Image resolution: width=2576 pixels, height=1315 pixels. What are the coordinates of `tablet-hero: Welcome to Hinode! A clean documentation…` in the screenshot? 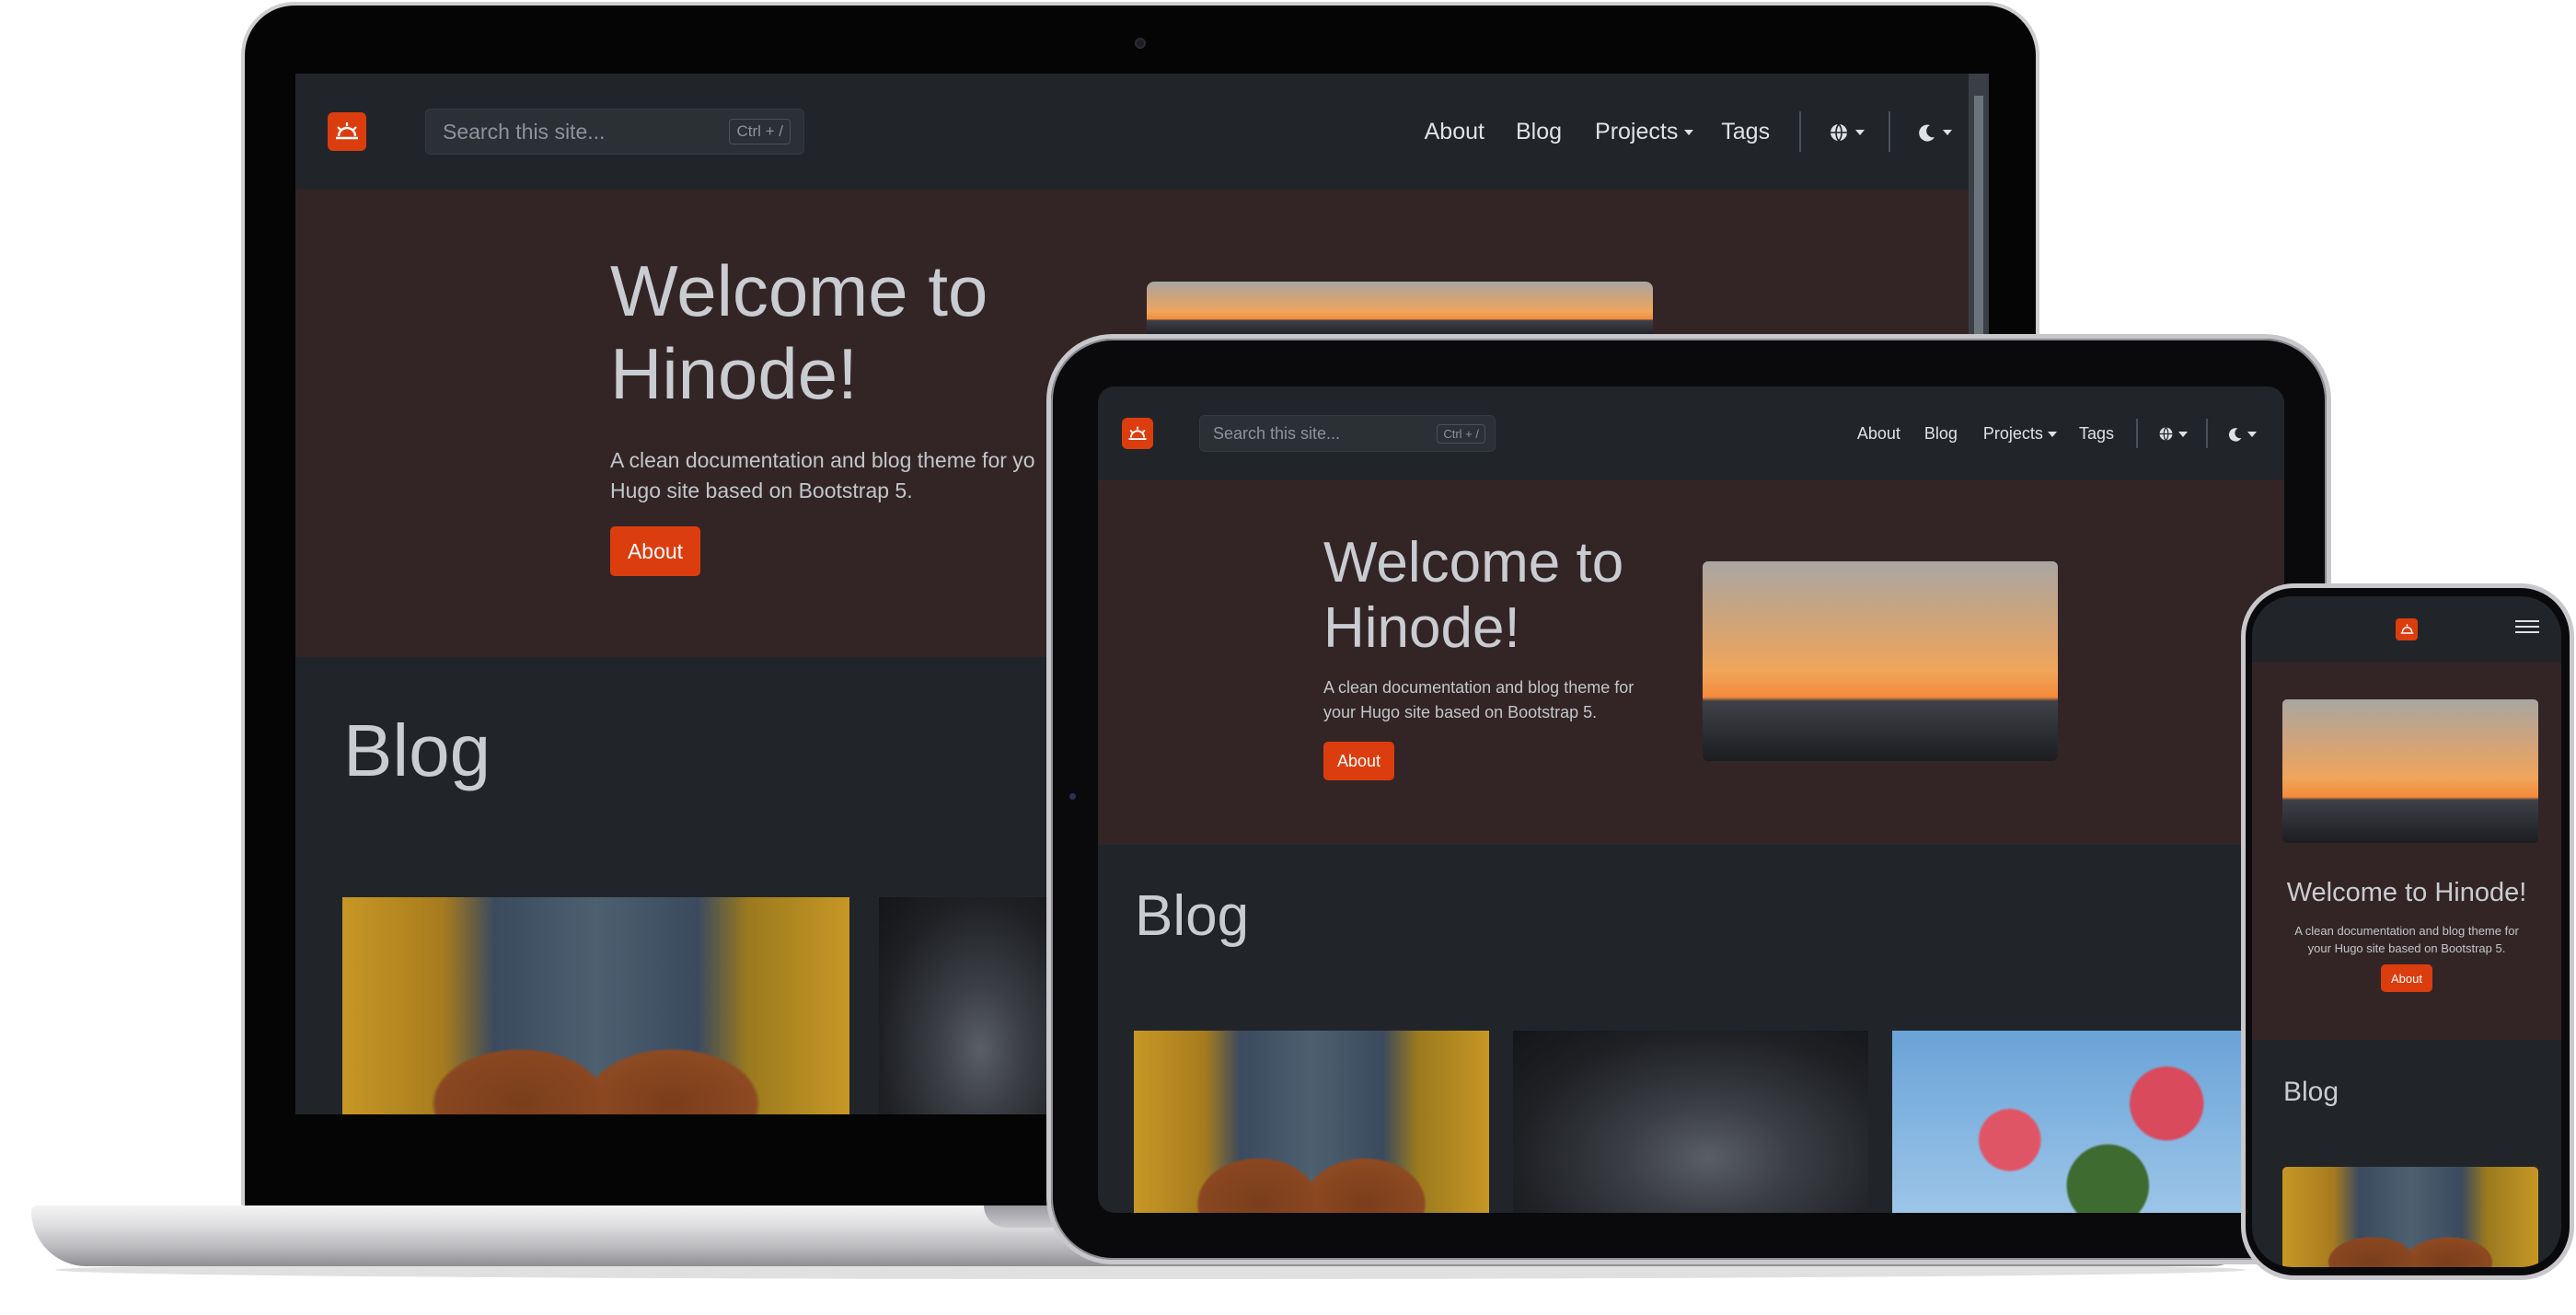 It's located at (1691, 662).